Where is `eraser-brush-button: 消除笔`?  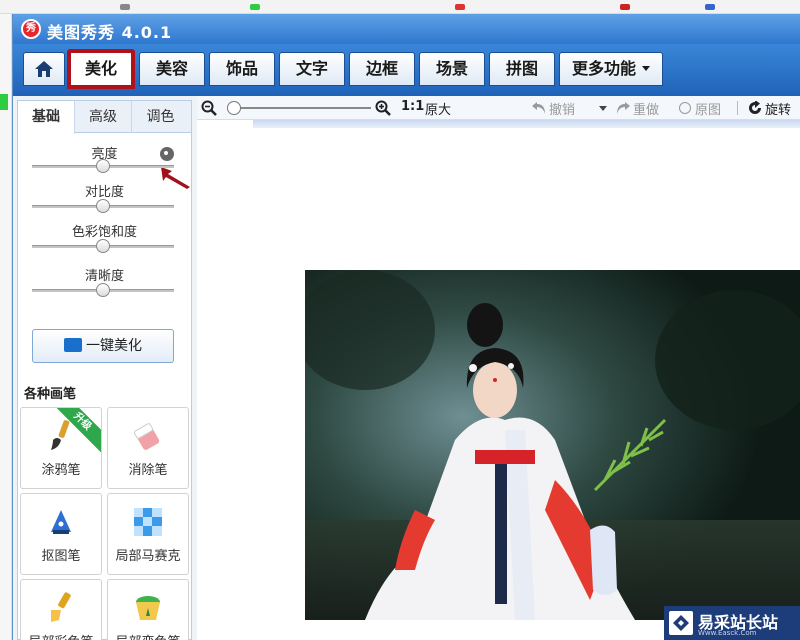 eraser-brush-button: 消除笔 is located at coordinates (148, 448).